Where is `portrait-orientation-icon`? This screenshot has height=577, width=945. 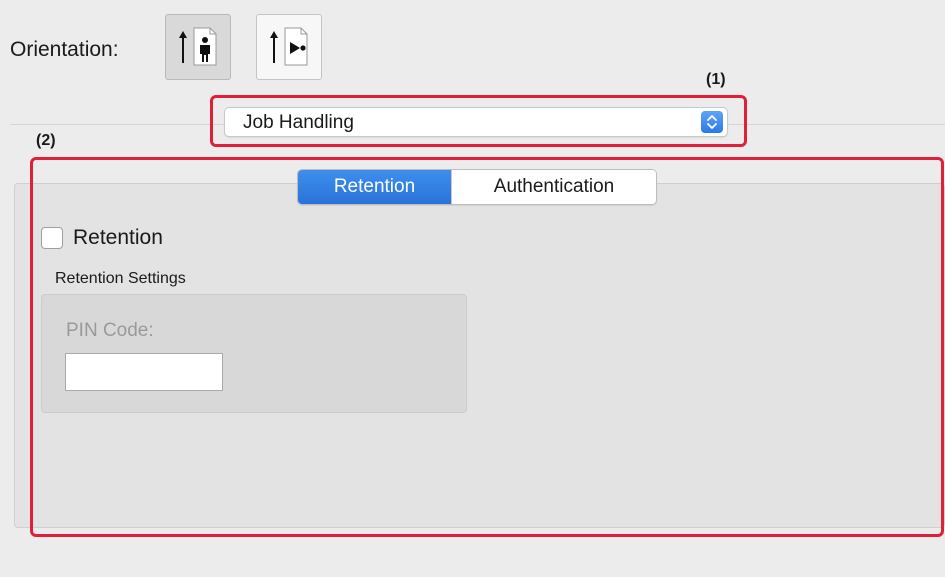 portrait-orientation-icon is located at coordinates (198, 46).